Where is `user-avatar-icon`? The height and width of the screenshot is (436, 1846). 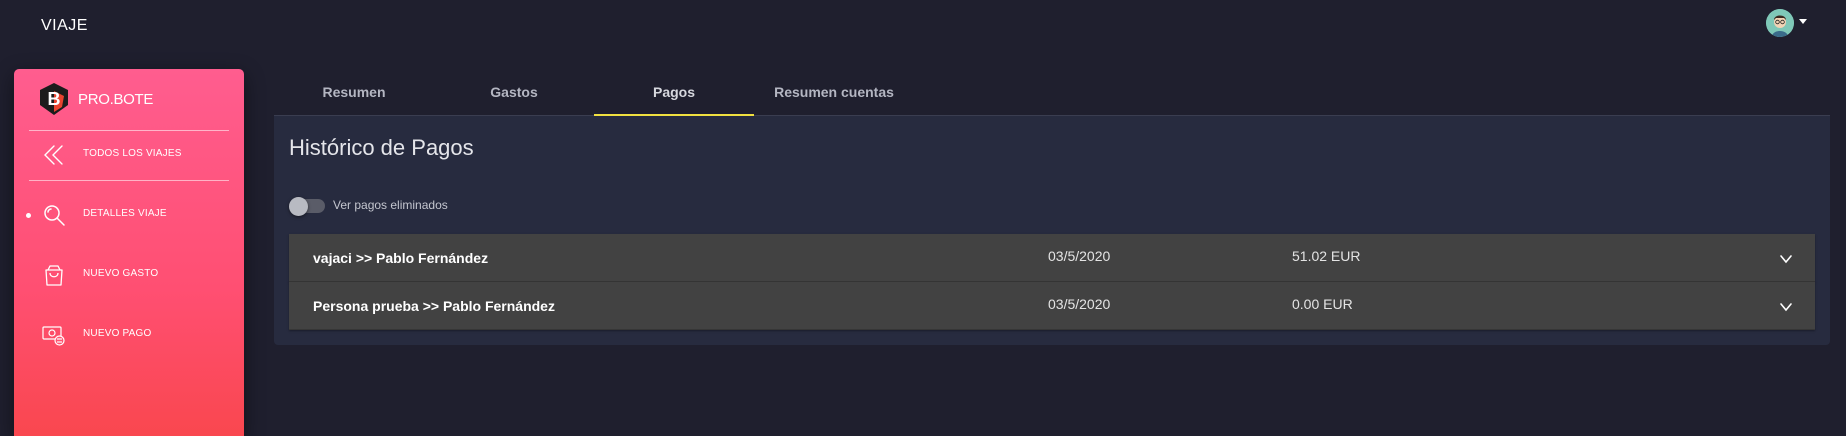
user-avatar-icon is located at coordinates (1780, 23).